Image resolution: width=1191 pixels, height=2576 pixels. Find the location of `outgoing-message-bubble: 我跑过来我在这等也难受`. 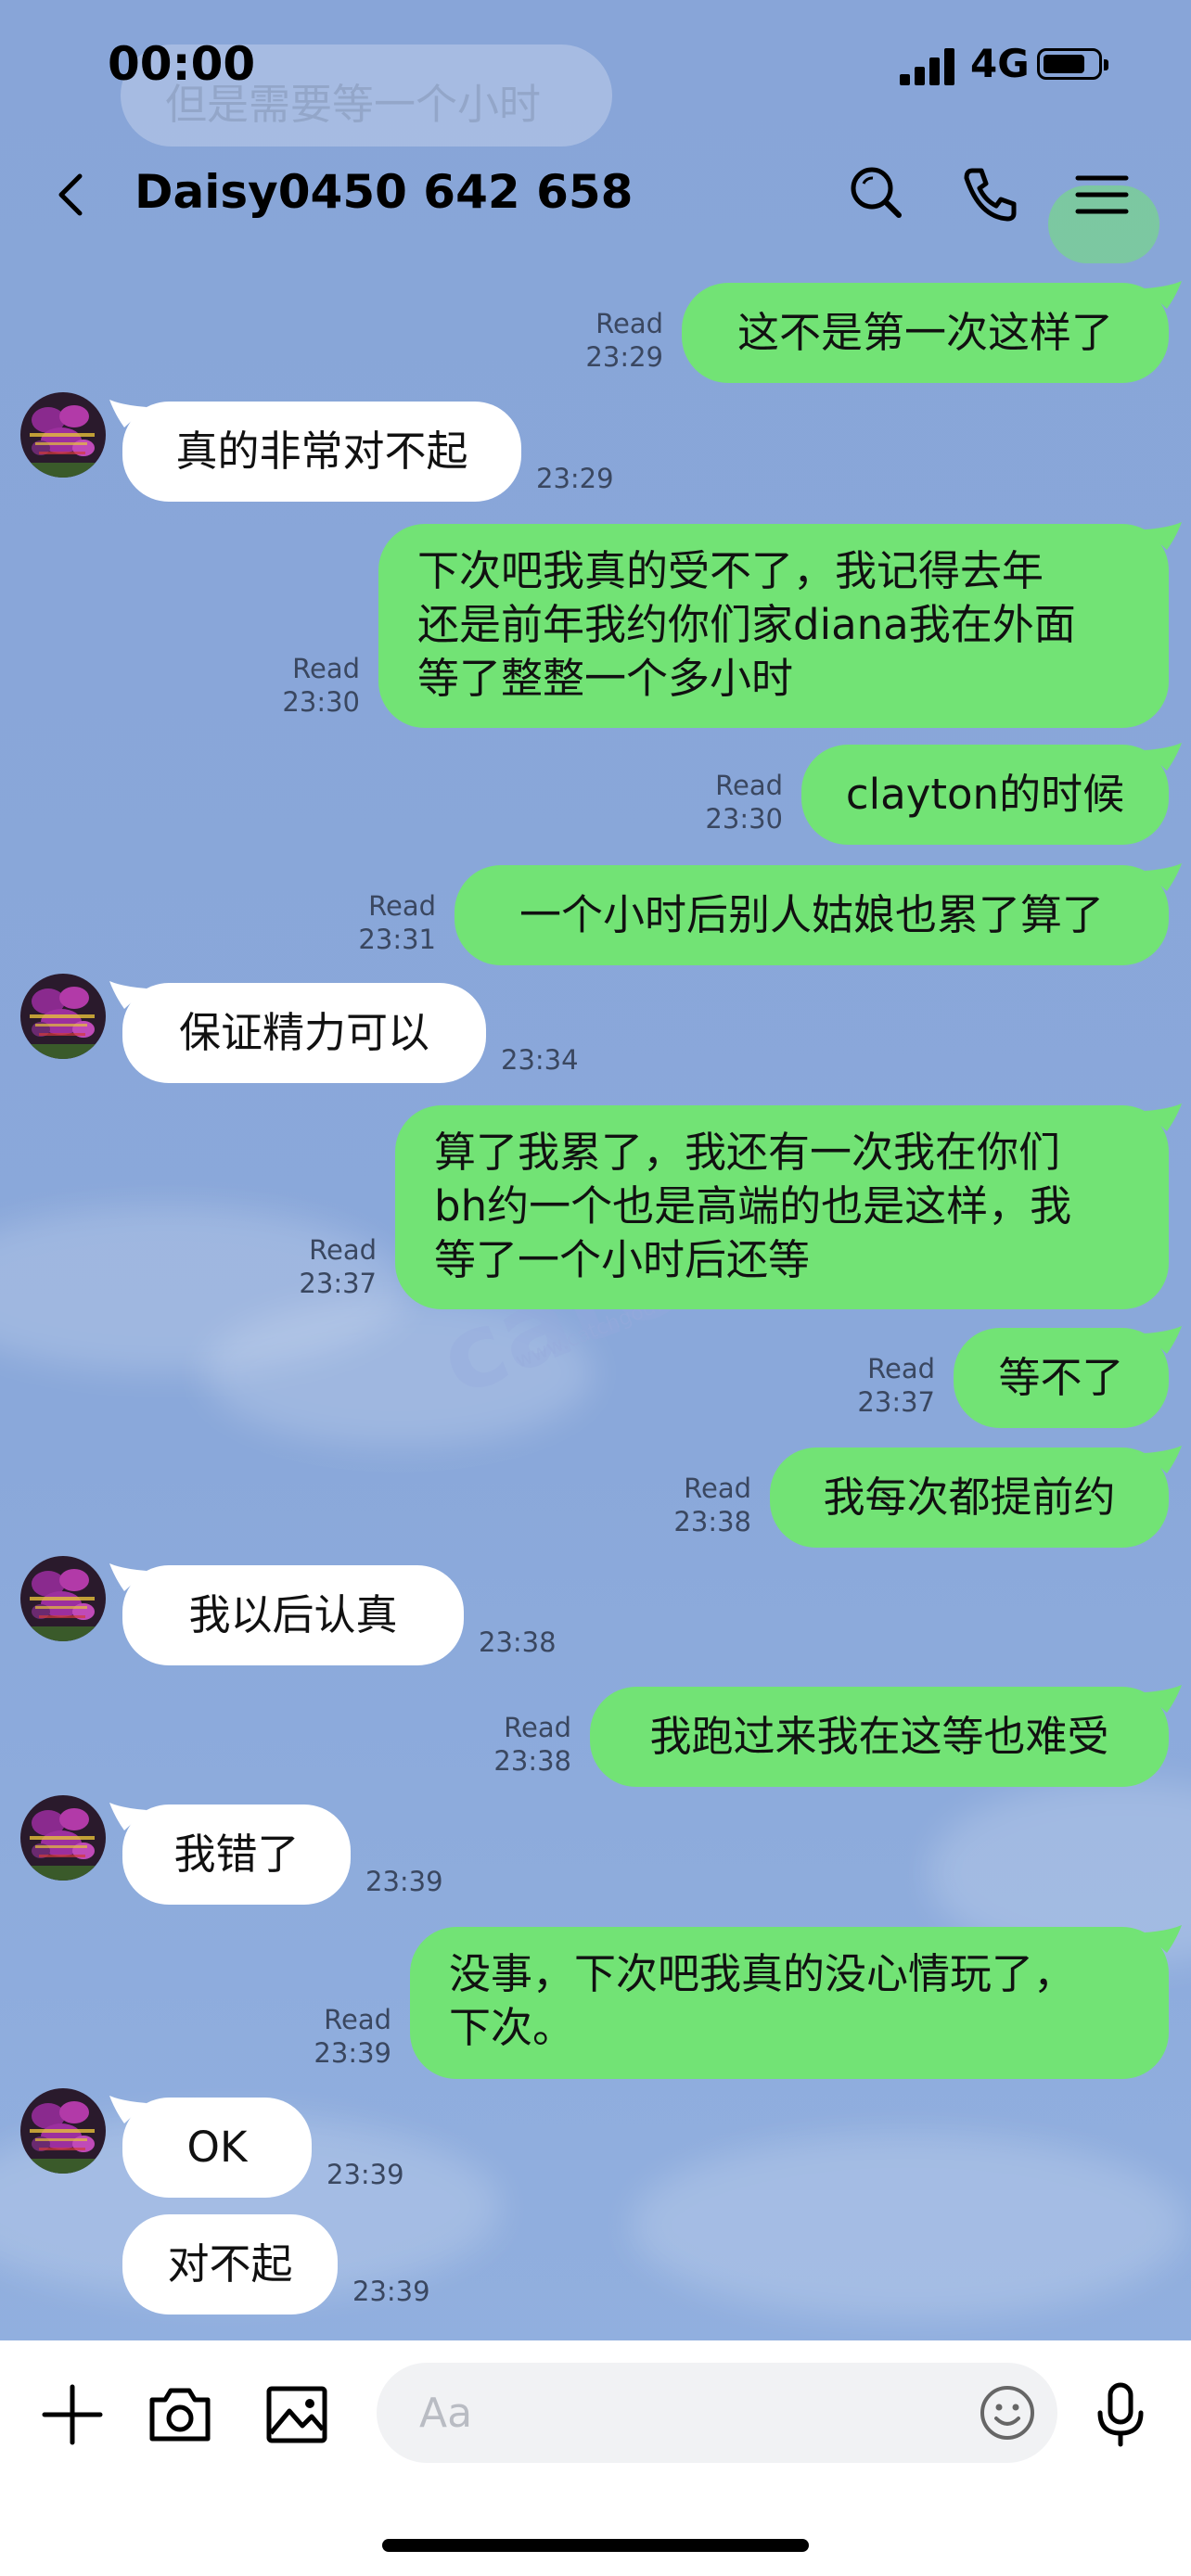

outgoing-message-bubble: 我跑过来我在这等也难受 is located at coordinates (886, 1736).